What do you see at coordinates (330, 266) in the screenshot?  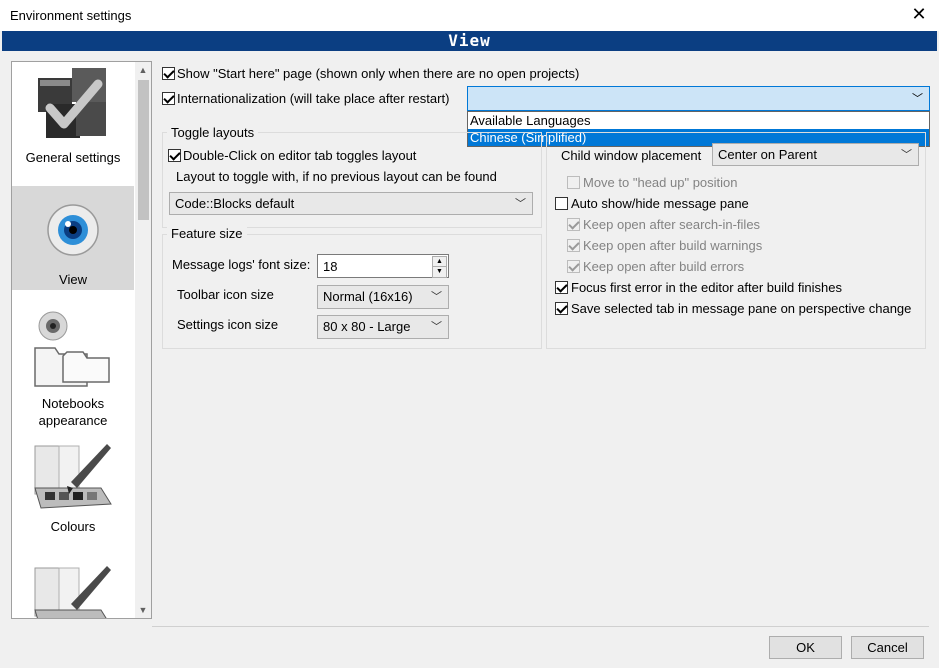 I see `font-size-value: 18` at bounding box center [330, 266].